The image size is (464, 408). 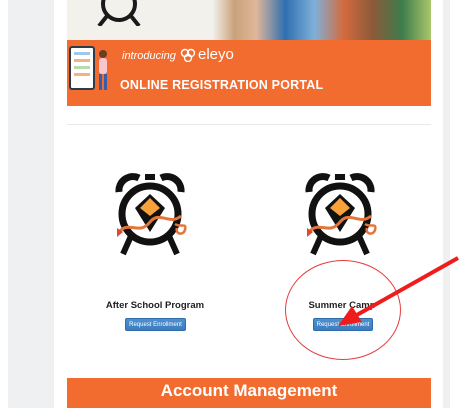 What do you see at coordinates (103, 70) in the screenshot?
I see `child-figure-icon` at bounding box center [103, 70].